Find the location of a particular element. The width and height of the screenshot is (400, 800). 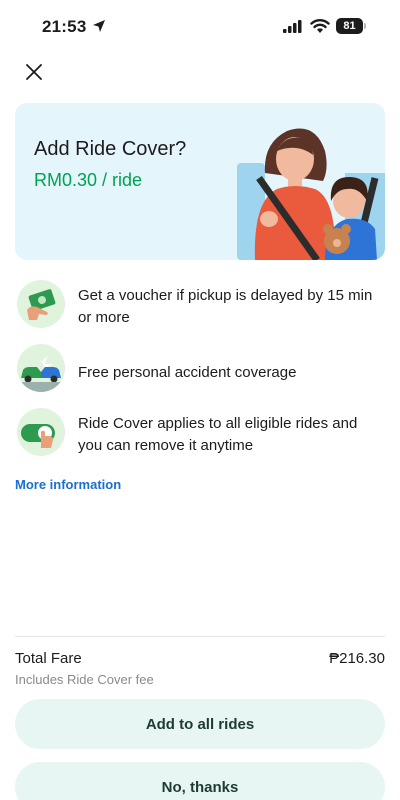

divider is located at coordinates (200, 636).